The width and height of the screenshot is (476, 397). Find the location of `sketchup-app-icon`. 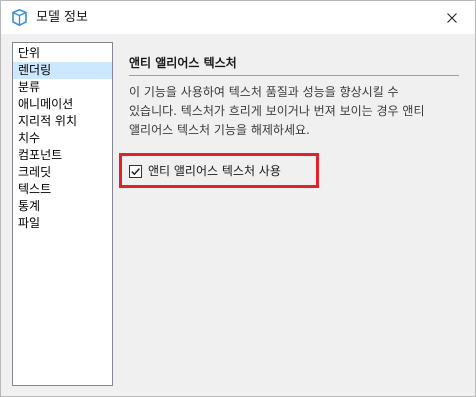

sketchup-app-icon is located at coordinates (19, 17).